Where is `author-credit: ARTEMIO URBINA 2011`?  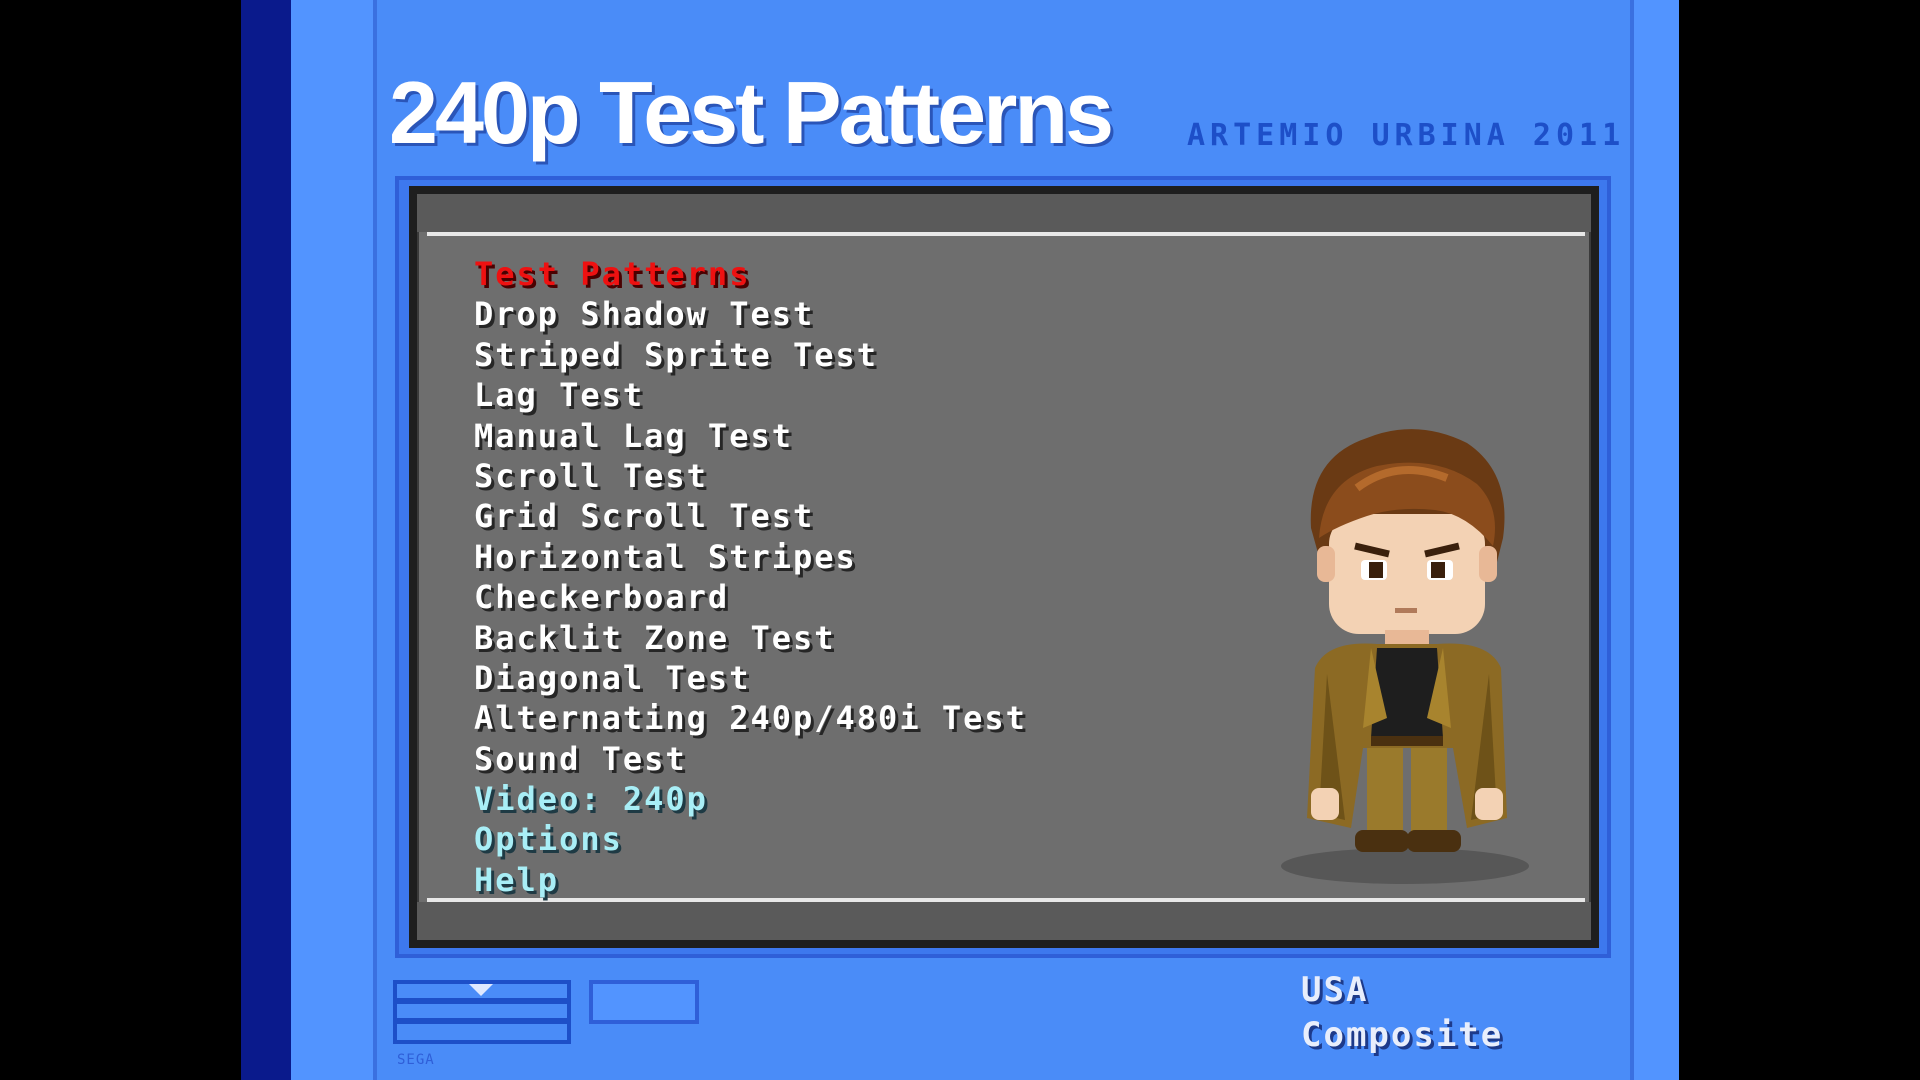 author-credit: ARTEMIO URBINA 2011 is located at coordinates (1406, 135).